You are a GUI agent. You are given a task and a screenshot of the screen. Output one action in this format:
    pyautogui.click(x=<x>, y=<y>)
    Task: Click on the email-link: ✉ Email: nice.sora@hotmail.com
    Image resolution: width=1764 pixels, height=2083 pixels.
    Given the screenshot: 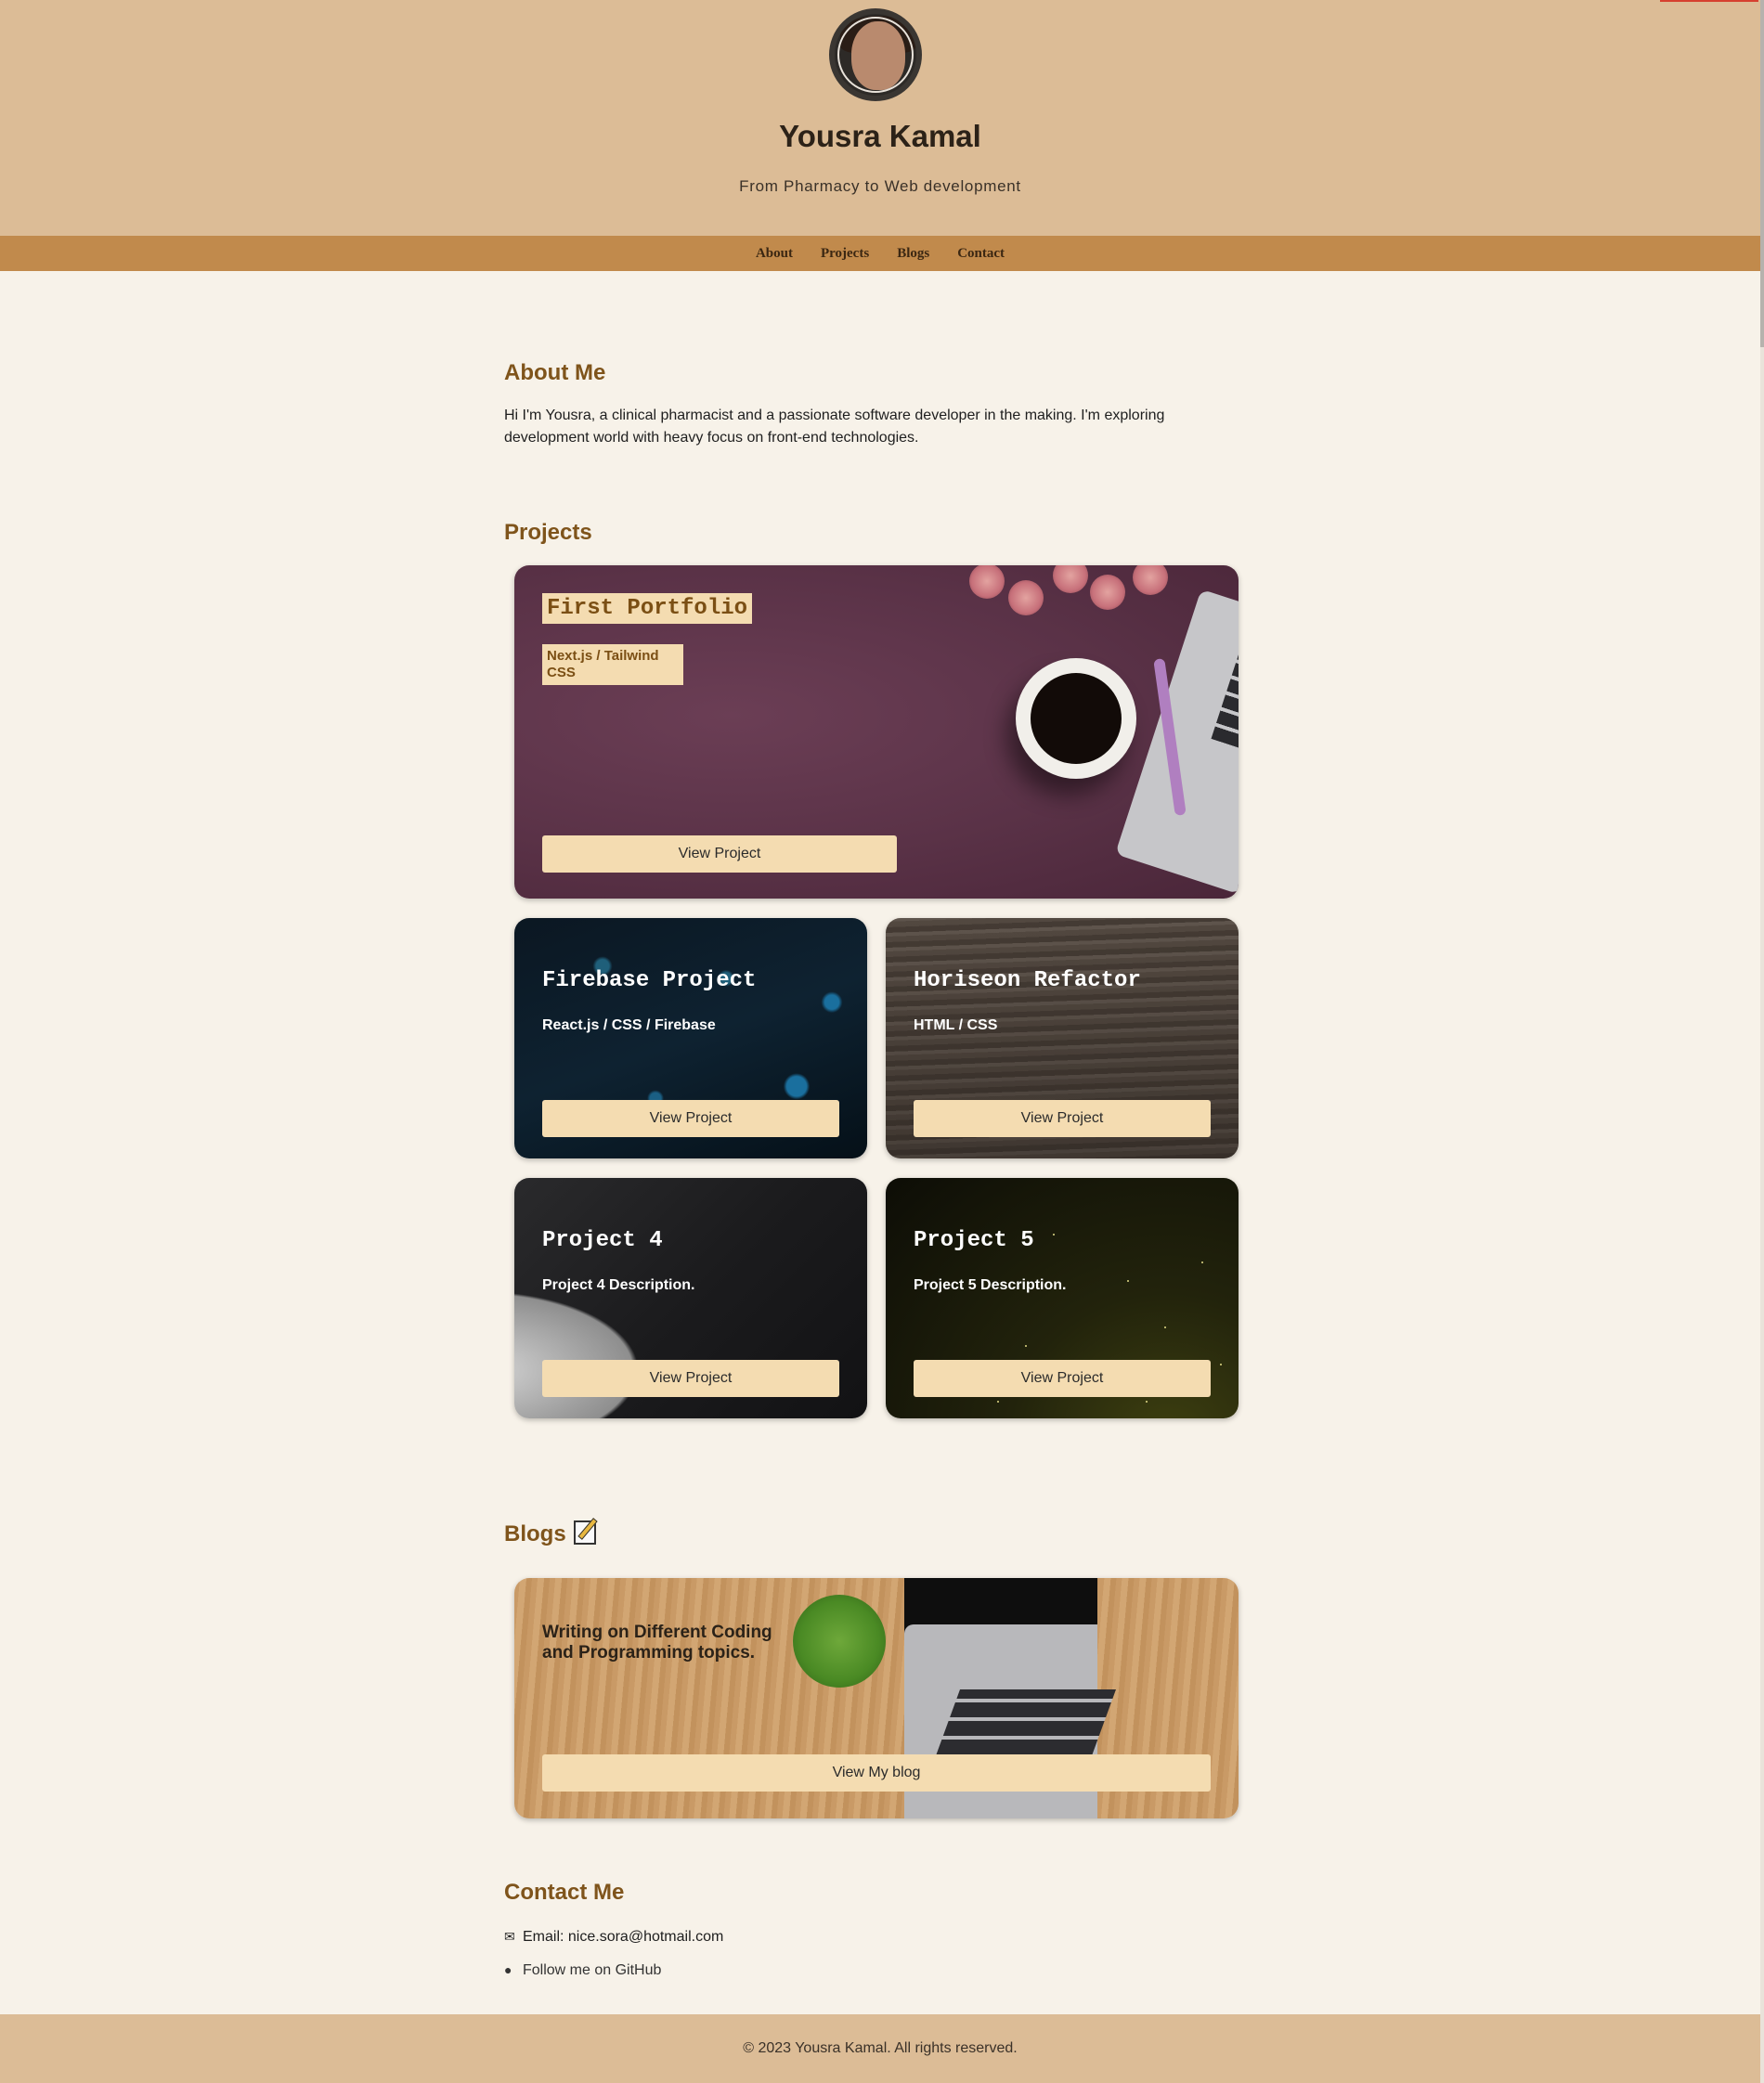 What is the action you would take?
    pyautogui.click(x=613, y=1937)
    